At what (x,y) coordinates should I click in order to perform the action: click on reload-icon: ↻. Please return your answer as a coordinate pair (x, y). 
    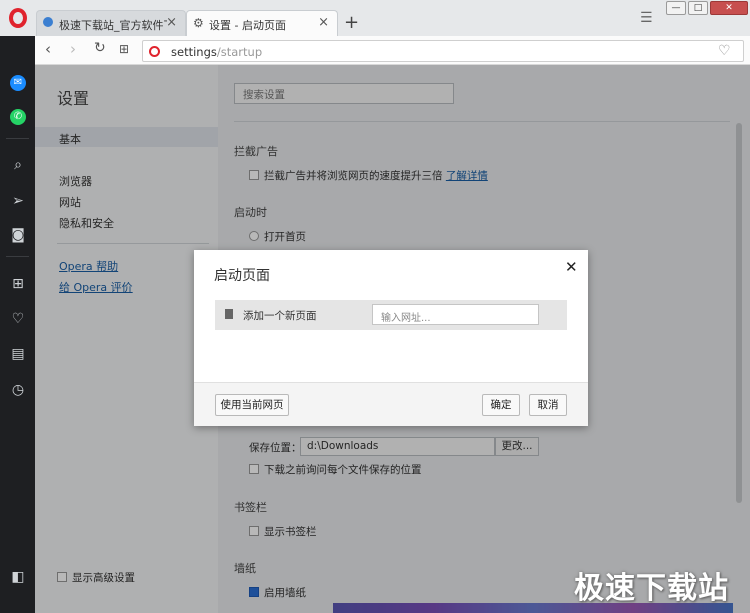
    Looking at the image, I should click on (100, 48).